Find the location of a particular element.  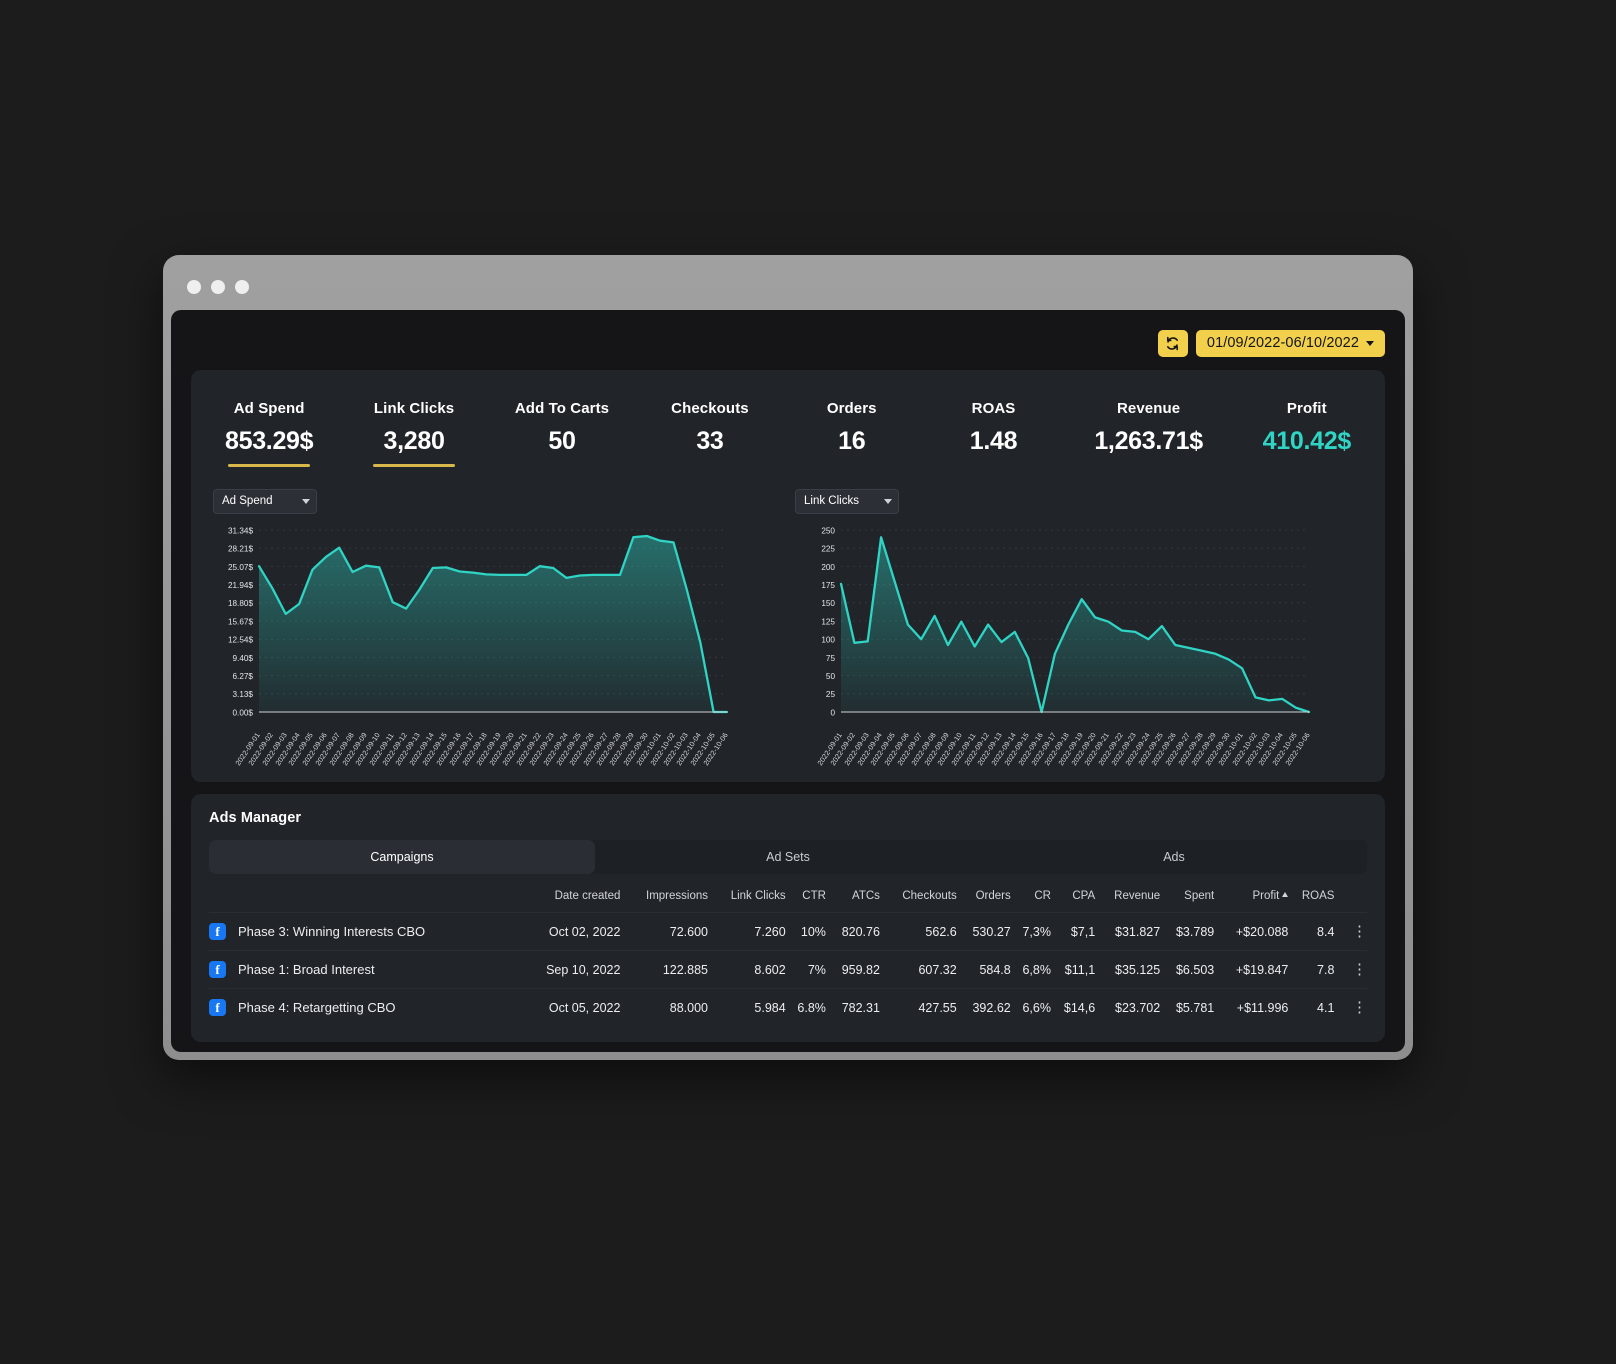

cell-ctr: 6.8% is located at coordinates (805, 1007).